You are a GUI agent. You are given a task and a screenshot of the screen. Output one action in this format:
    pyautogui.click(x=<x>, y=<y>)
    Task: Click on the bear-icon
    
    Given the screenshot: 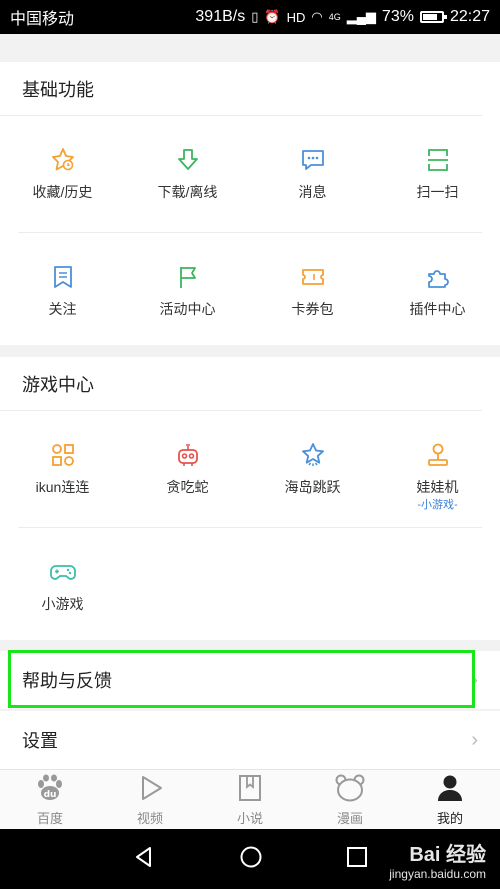 What is the action you would take?
    pyautogui.click(x=350, y=789)
    